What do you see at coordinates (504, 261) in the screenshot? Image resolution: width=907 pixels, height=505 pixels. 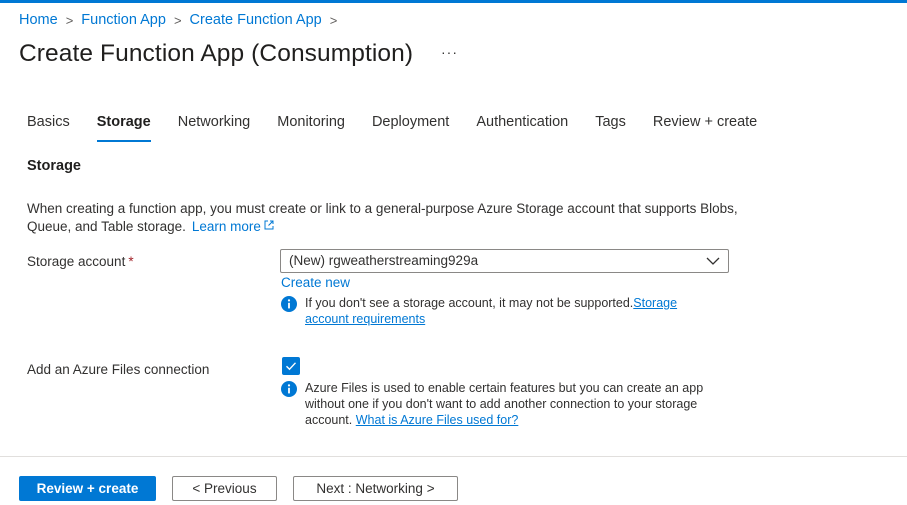 I see `storage-account-dropdown: (New) rgweatherstreaming929a` at bounding box center [504, 261].